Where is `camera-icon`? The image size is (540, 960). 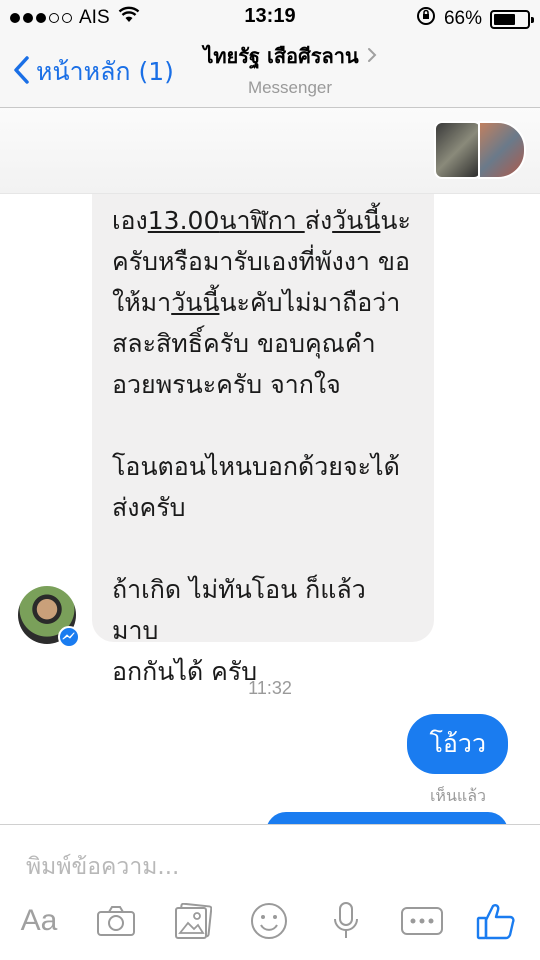
camera-icon is located at coordinates (116, 921).